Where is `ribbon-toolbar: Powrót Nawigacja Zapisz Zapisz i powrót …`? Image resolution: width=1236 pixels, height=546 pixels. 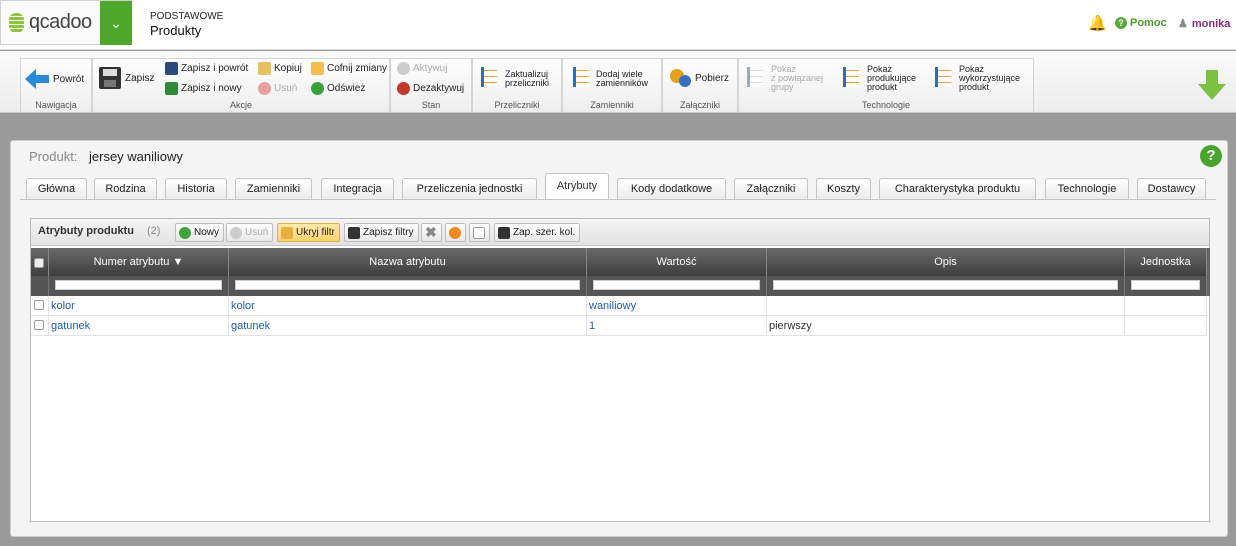
ribbon-toolbar: Powrót Nawigacja Zapisz Zapisz i powrót … is located at coordinates (618, 82).